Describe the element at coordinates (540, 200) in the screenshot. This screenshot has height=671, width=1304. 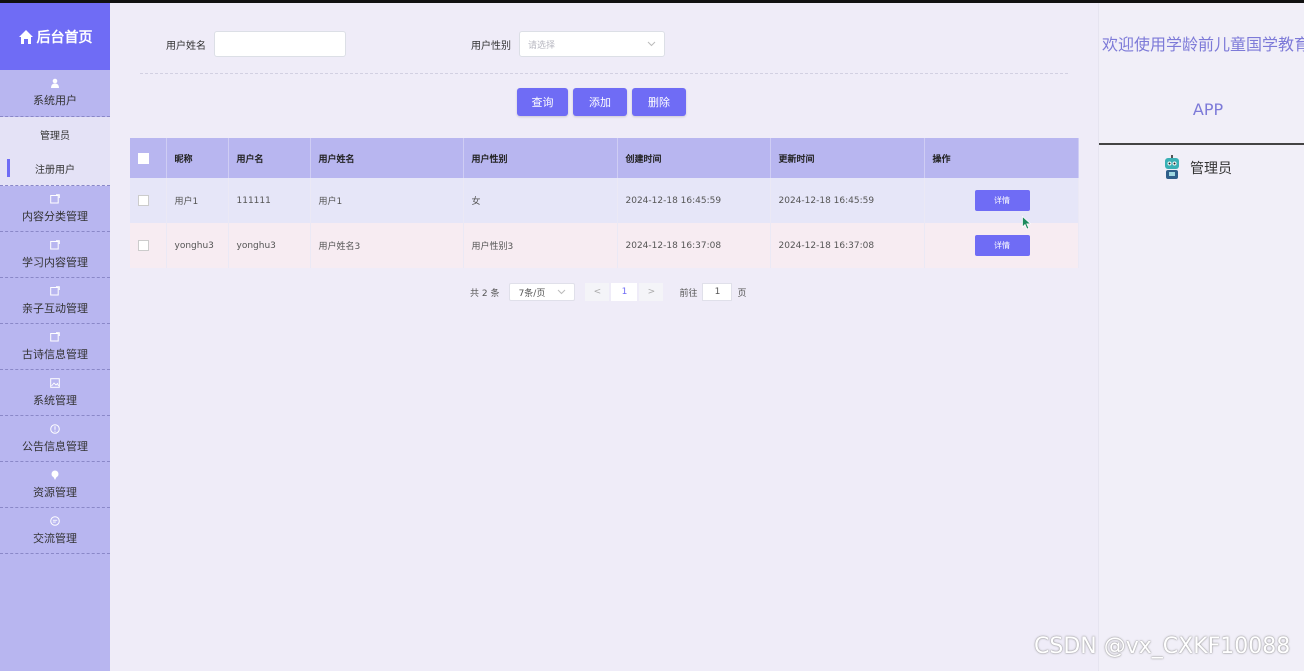
I see `table-cell: 女` at that location.